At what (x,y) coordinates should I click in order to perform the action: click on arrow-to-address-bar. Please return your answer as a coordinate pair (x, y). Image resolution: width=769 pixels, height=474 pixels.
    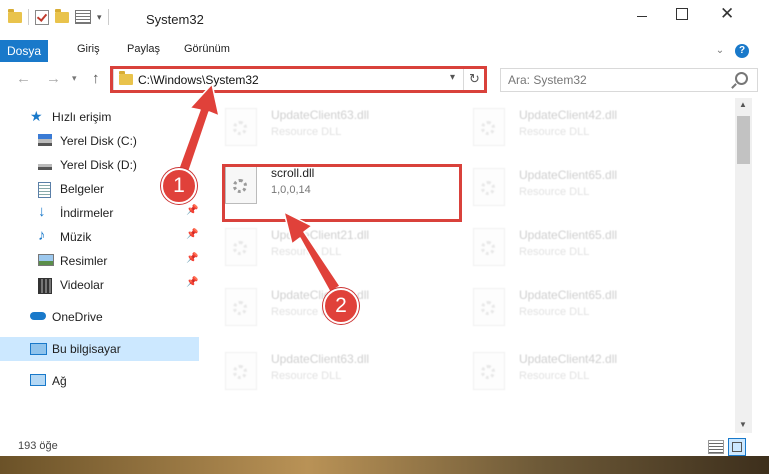
    Looking at the image, I should click on (197, 132).